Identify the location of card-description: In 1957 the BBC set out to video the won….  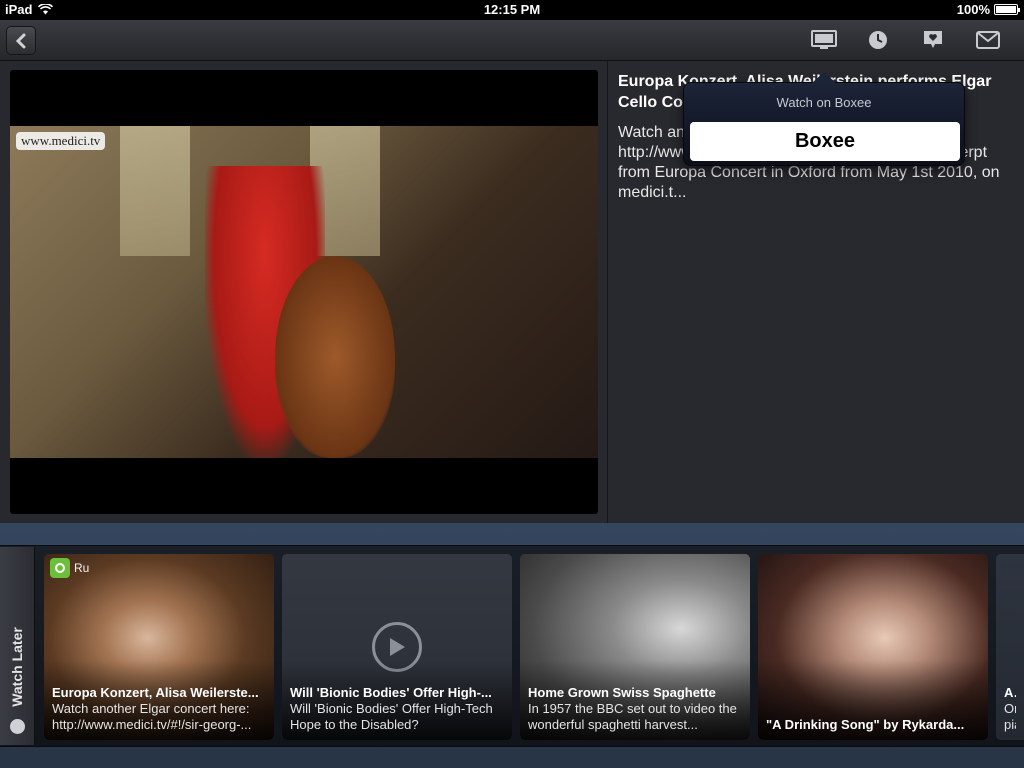
(632, 716).